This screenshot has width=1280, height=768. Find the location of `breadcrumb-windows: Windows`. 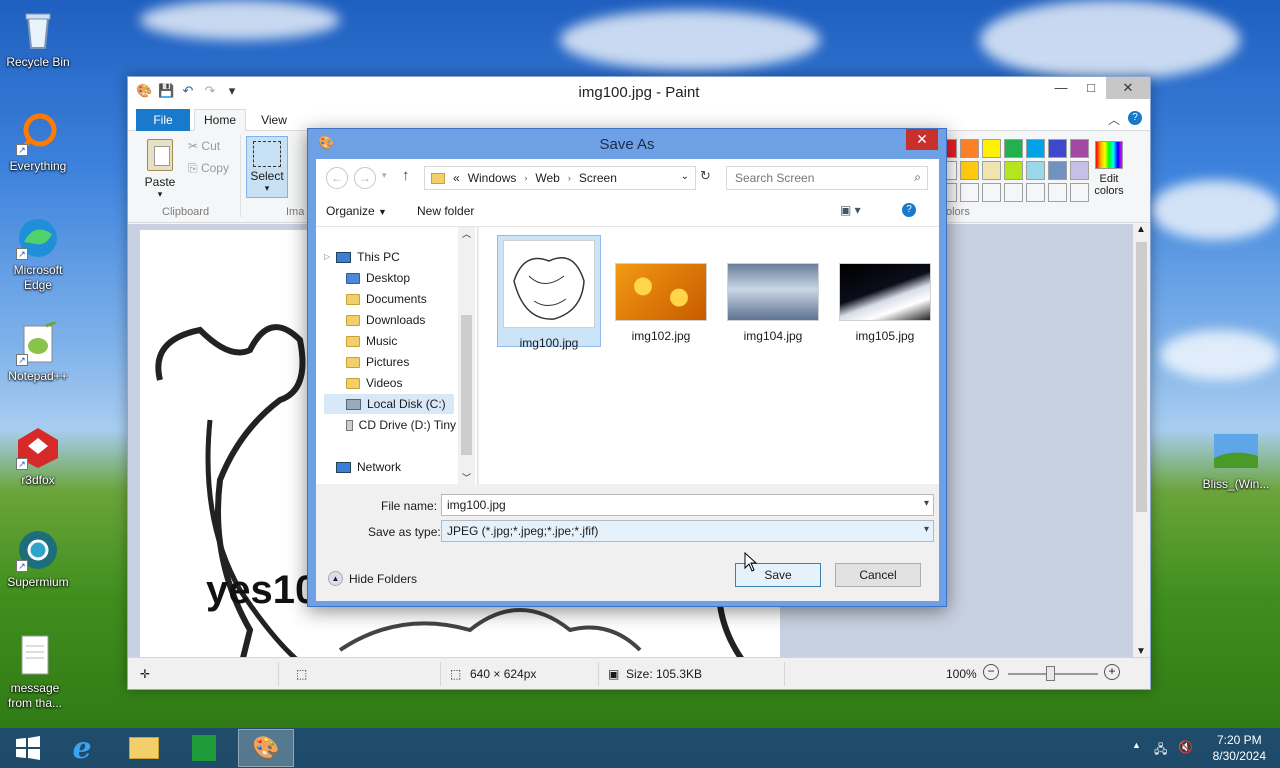

breadcrumb-windows: Windows is located at coordinates (492, 178).